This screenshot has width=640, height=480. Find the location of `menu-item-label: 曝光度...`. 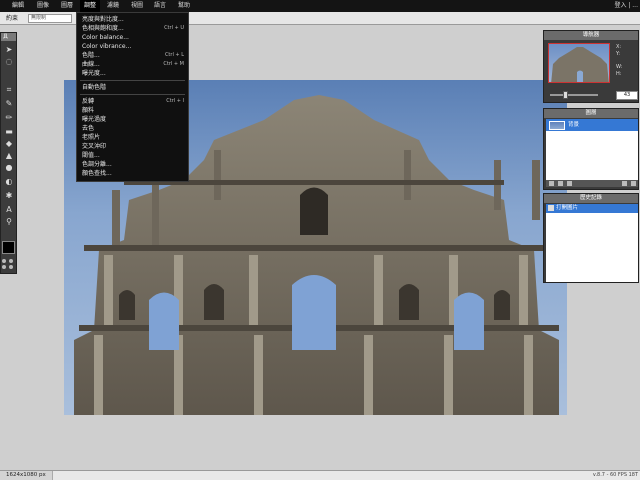

menu-item-label: 曝光度... is located at coordinates (94, 73).